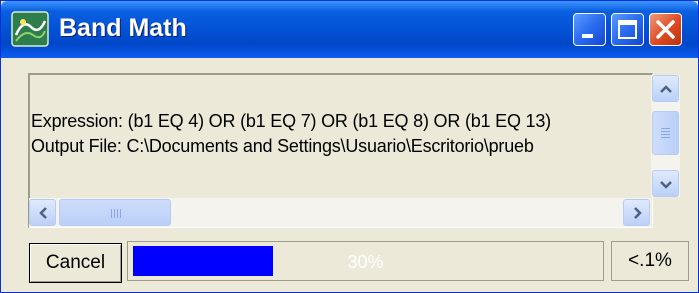 This screenshot has height=293, width=699. I want to click on scroll-right-button, so click(636, 212).